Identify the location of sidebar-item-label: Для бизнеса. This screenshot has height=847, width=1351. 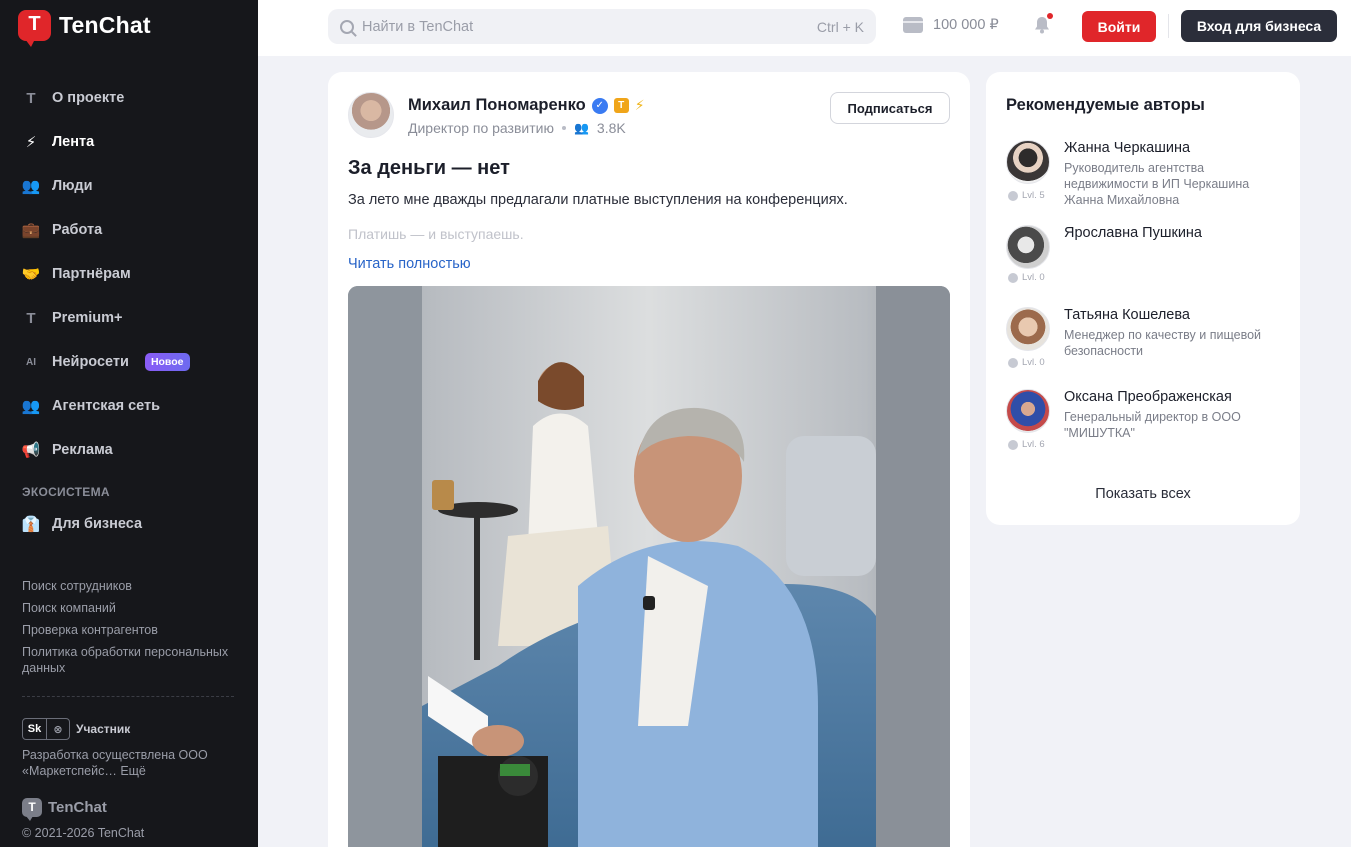
(97, 524).